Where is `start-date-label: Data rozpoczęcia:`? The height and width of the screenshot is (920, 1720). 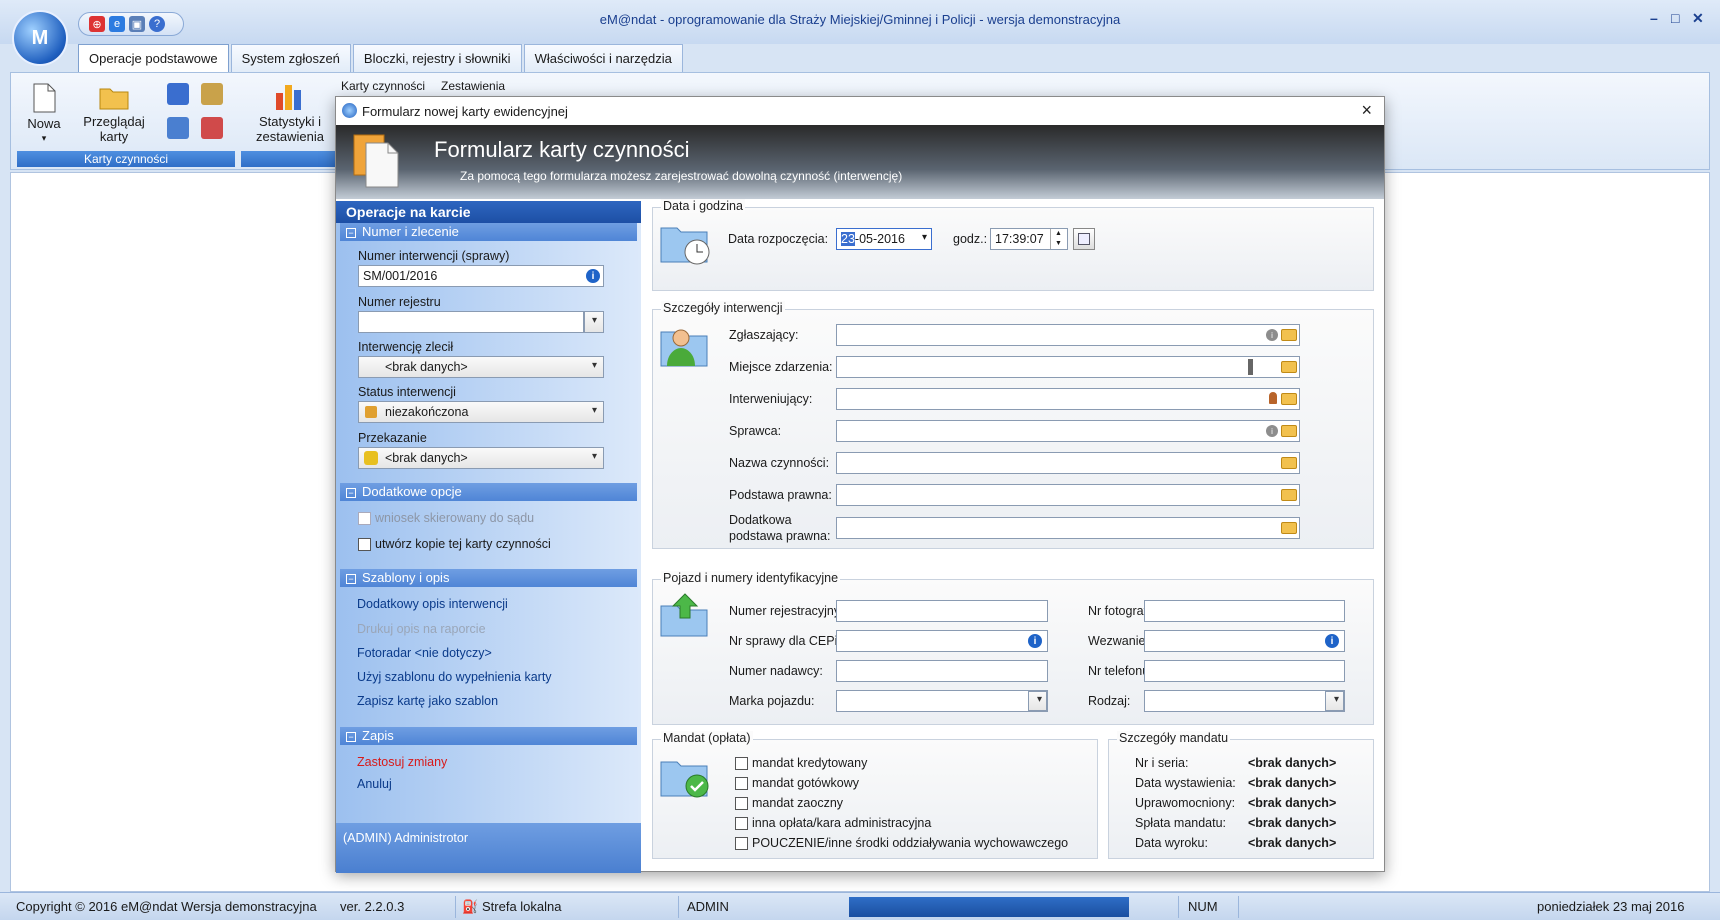 start-date-label: Data rozpoczęcia: is located at coordinates (778, 239).